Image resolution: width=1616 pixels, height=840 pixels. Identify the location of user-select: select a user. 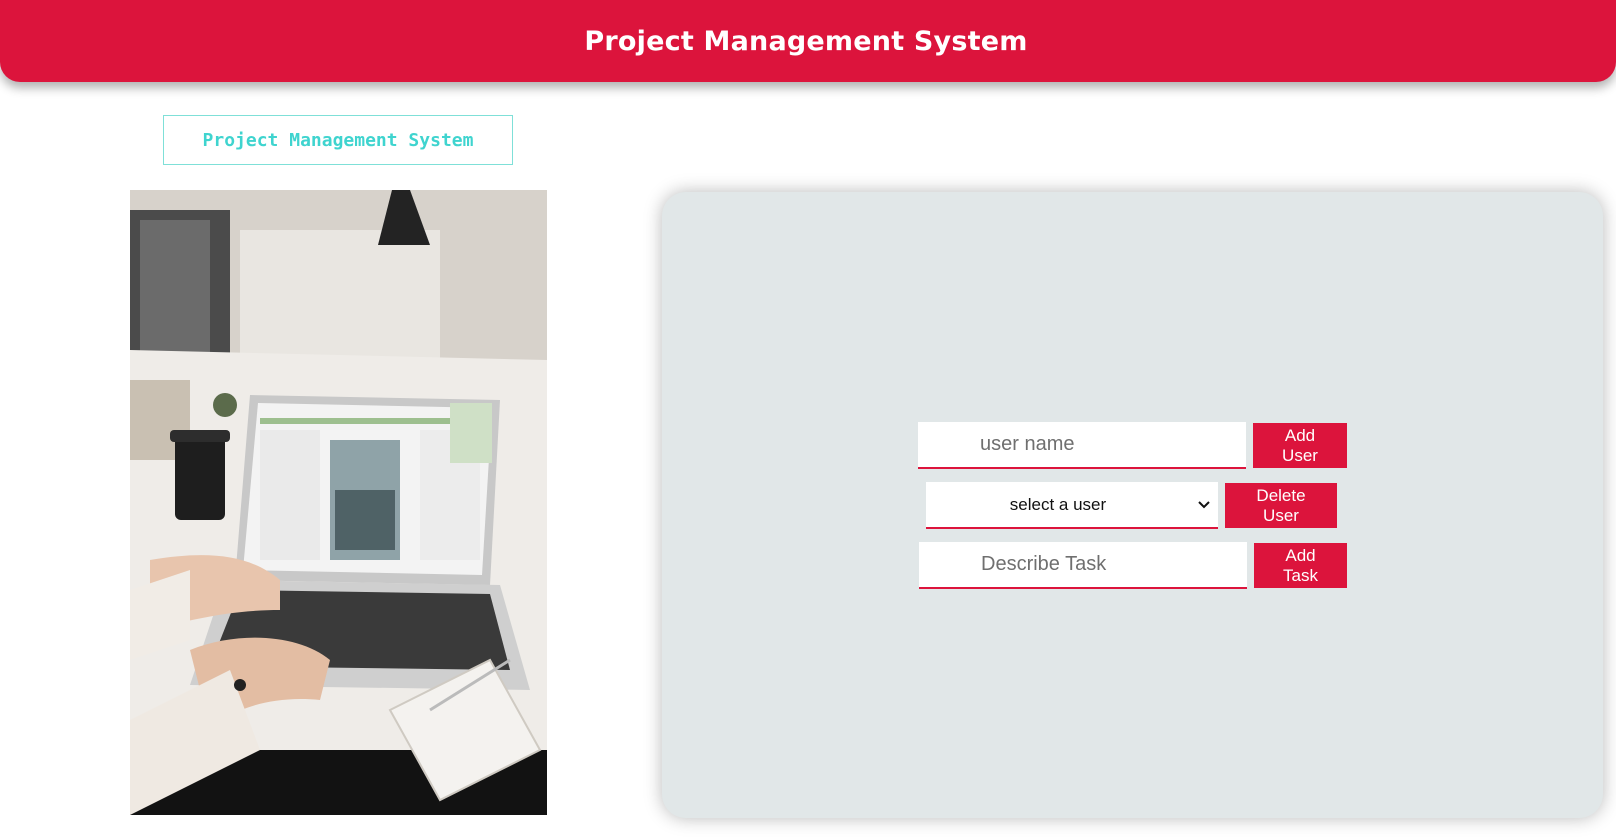
(1072, 505).